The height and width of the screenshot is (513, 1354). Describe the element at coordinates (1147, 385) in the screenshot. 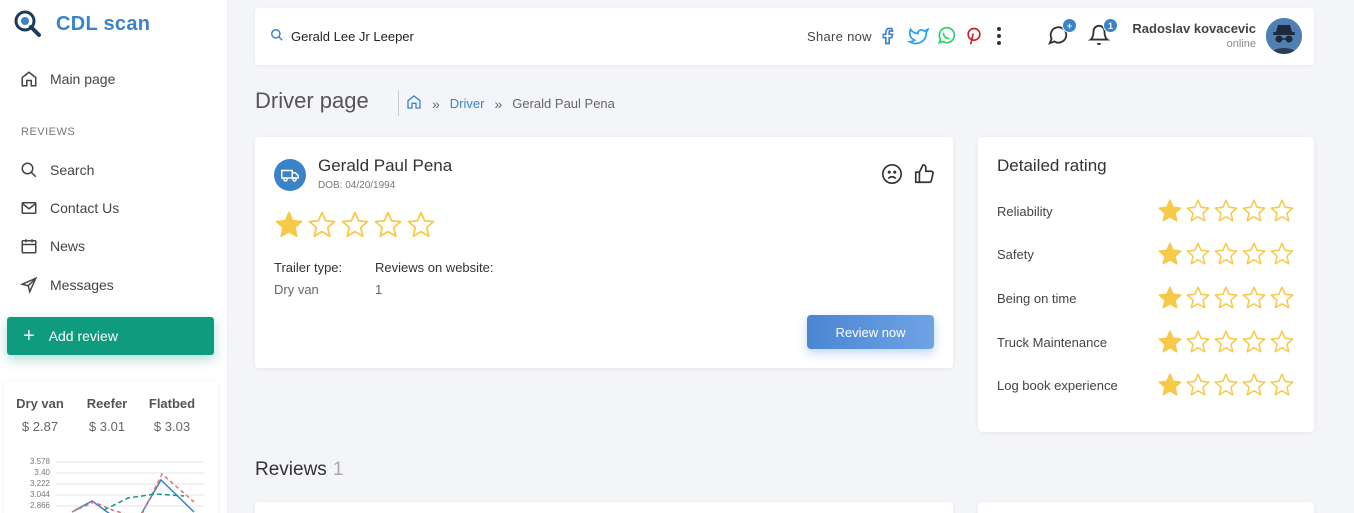

I see `rating-row-log-book-experience: Log book experience` at that location.